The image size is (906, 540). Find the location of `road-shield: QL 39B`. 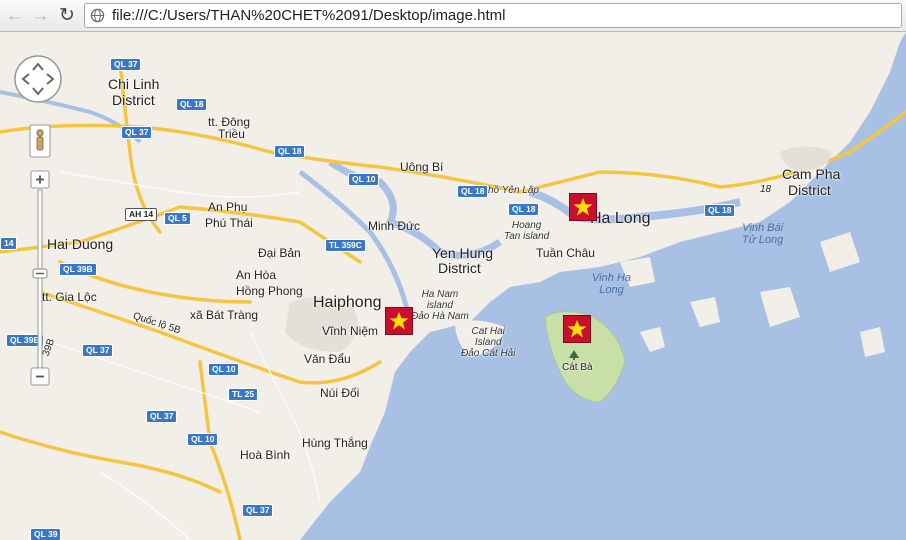

road-shield: QL 39B is located at coordinates (78, 269).